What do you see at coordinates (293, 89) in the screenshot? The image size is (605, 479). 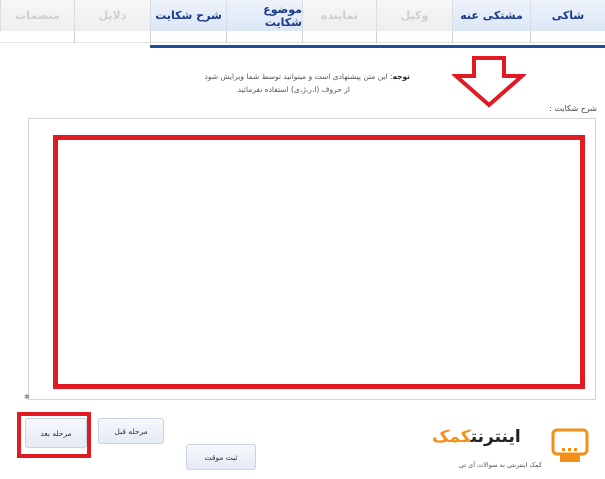 I see `notice-line-2: از حروف (ا،ر،ژ،ی) استفاده نفرمائید` at bounding box center [293, 89].